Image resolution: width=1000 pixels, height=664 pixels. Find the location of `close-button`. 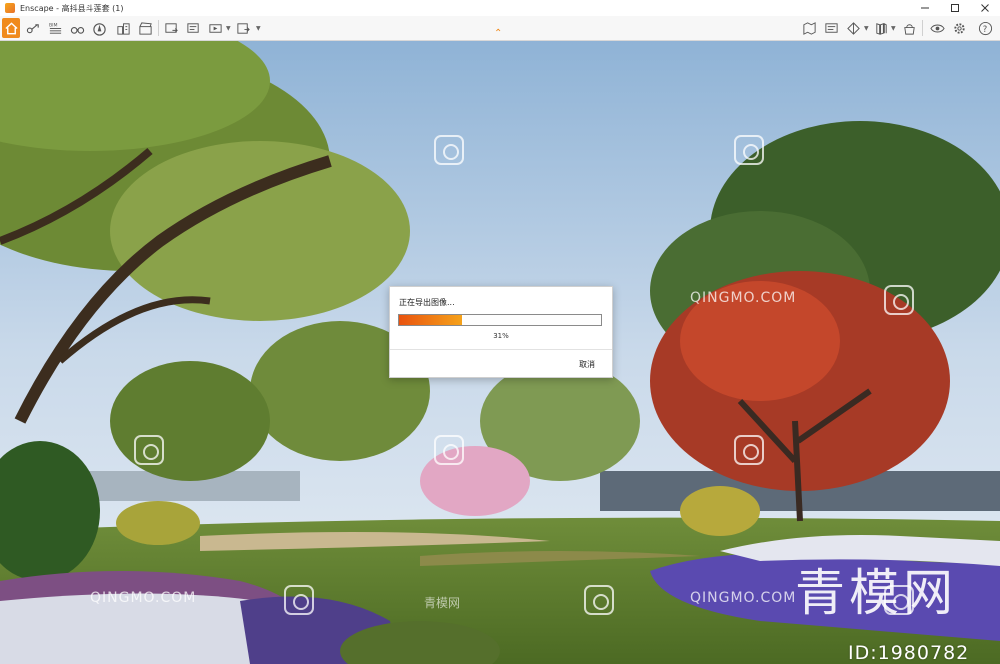

close-button is located at coordinates (985, 8).